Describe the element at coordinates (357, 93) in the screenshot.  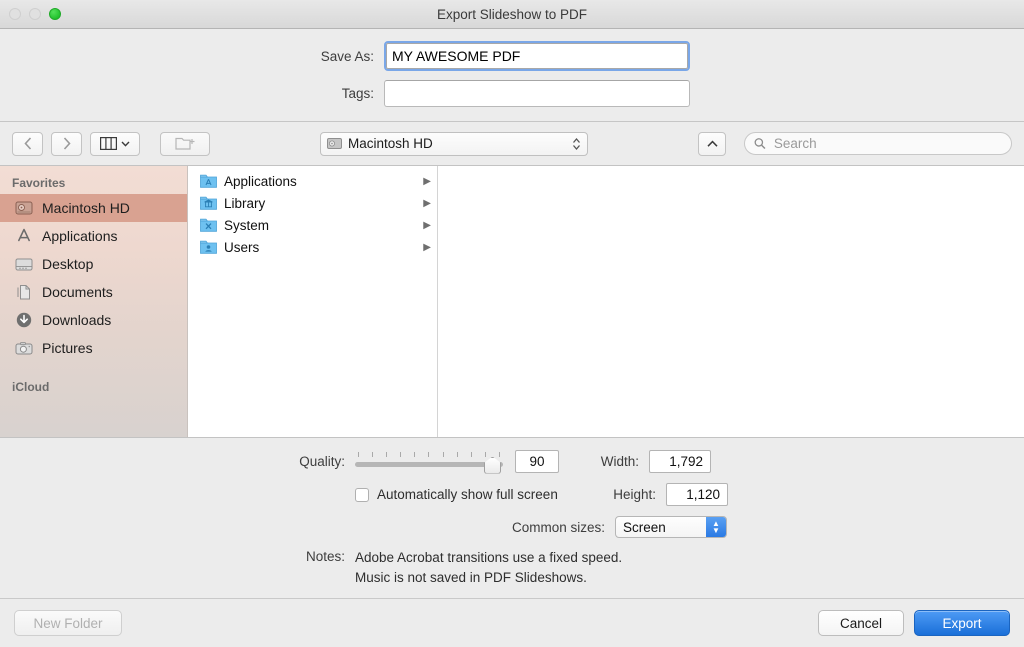
I see `tags-label: Tags:` at that location.